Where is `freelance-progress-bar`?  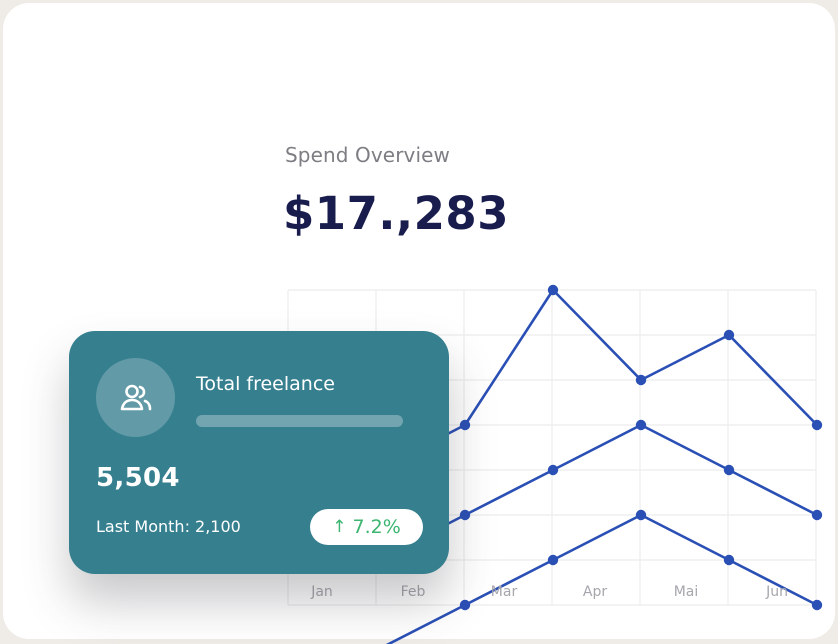
freelance-progress-bar is located at coordinates (299, 421).